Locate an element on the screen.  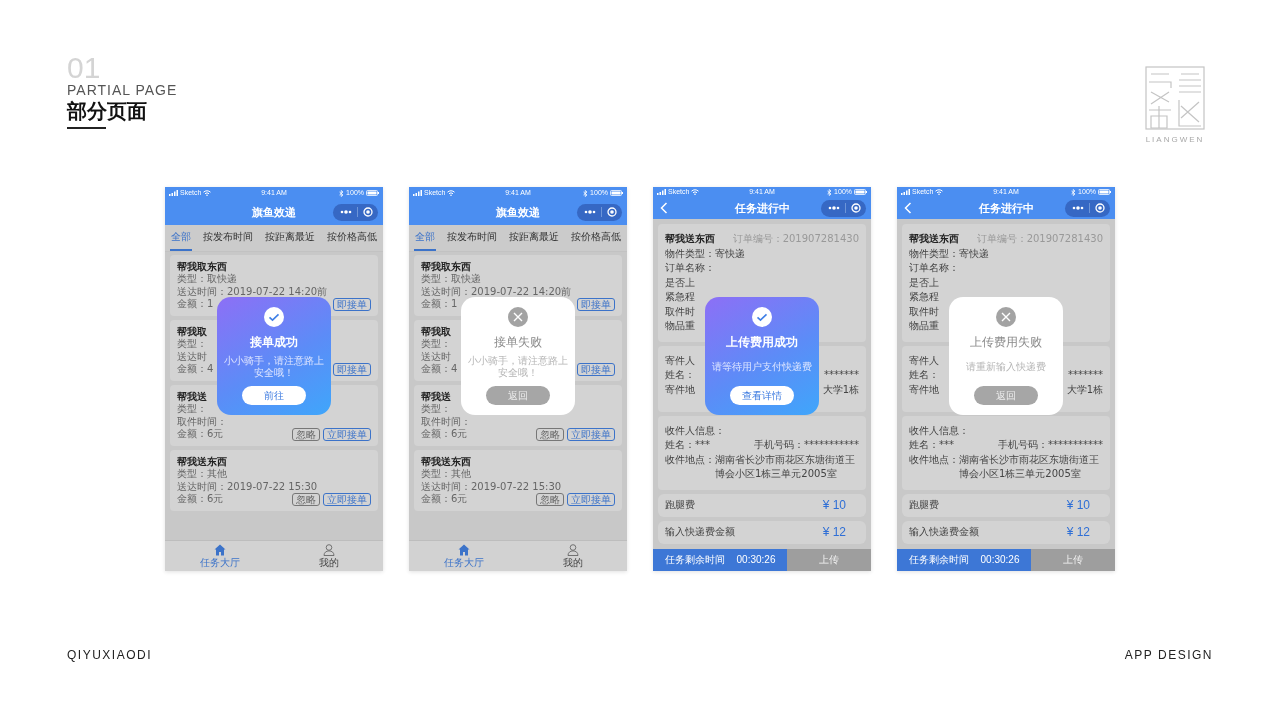
dialog-message: 小小骑手，请注意路上安全哦！ is located at coordinates (274, 367).